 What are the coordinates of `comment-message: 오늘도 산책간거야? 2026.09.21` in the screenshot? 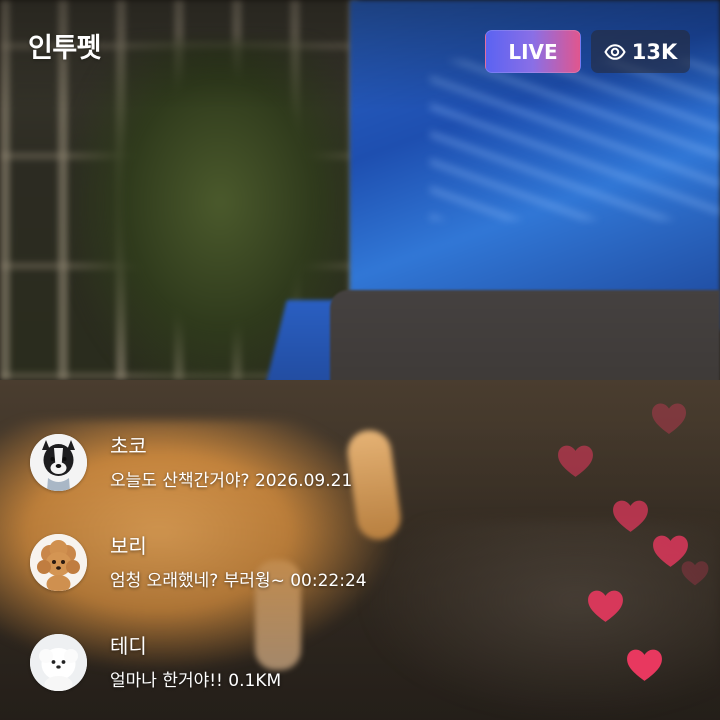 It's located at (231, 481).